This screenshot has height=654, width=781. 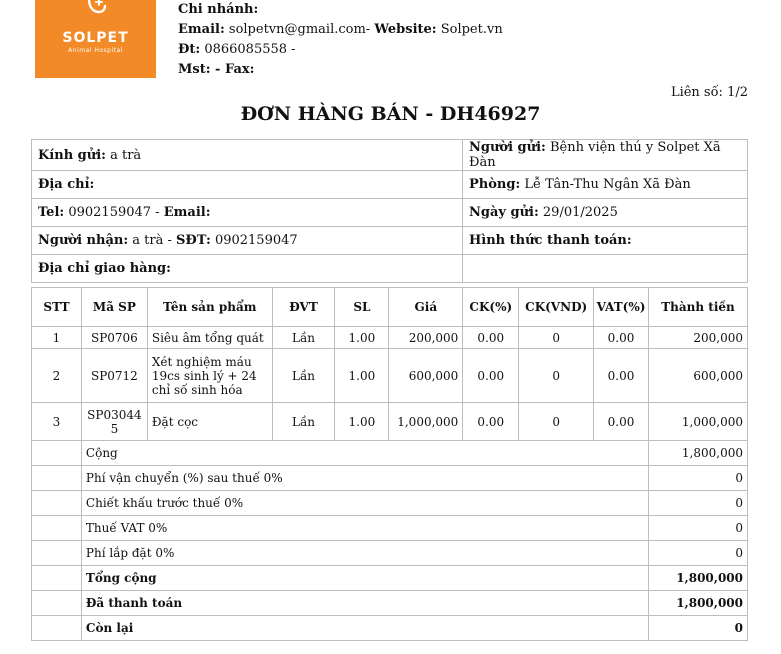 I want to click on logo-tagline: Animal Hospital, so click(x=95, y=50).